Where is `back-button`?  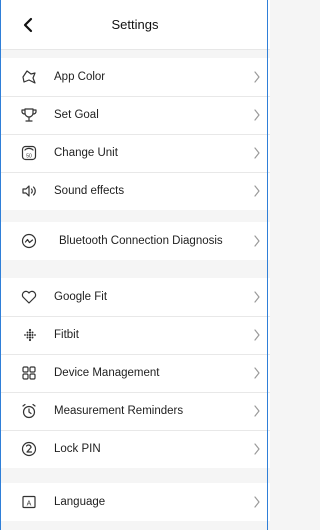 back-button is located at coordinates (28, 25).